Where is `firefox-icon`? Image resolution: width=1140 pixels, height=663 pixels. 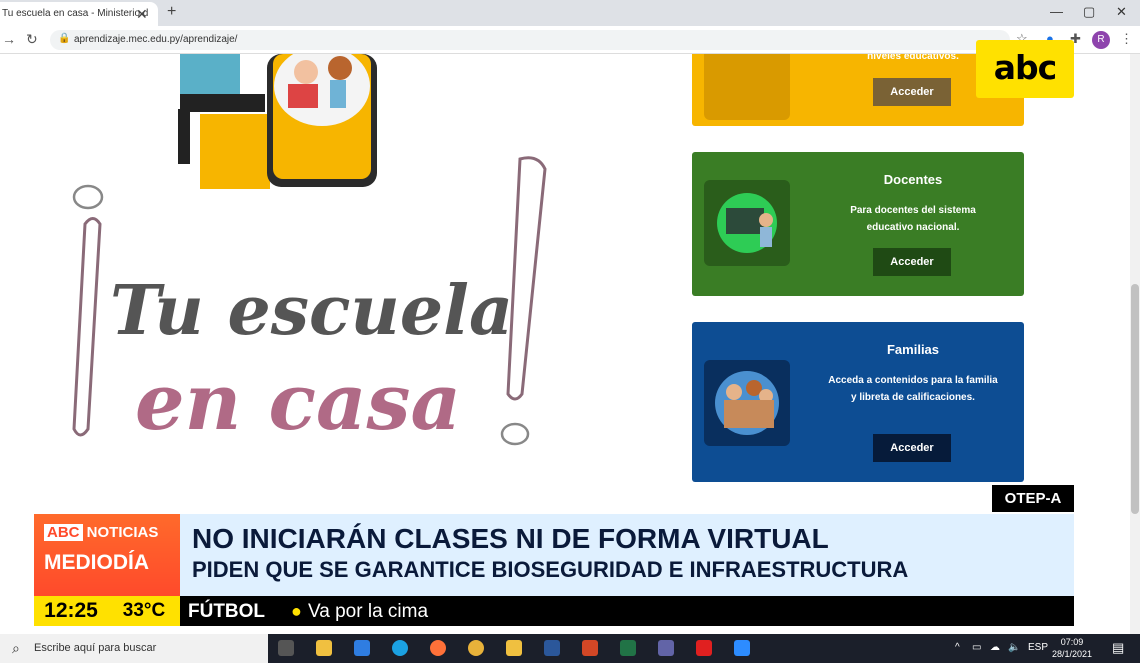
firefox-icon is located at coordinates (438, 648).